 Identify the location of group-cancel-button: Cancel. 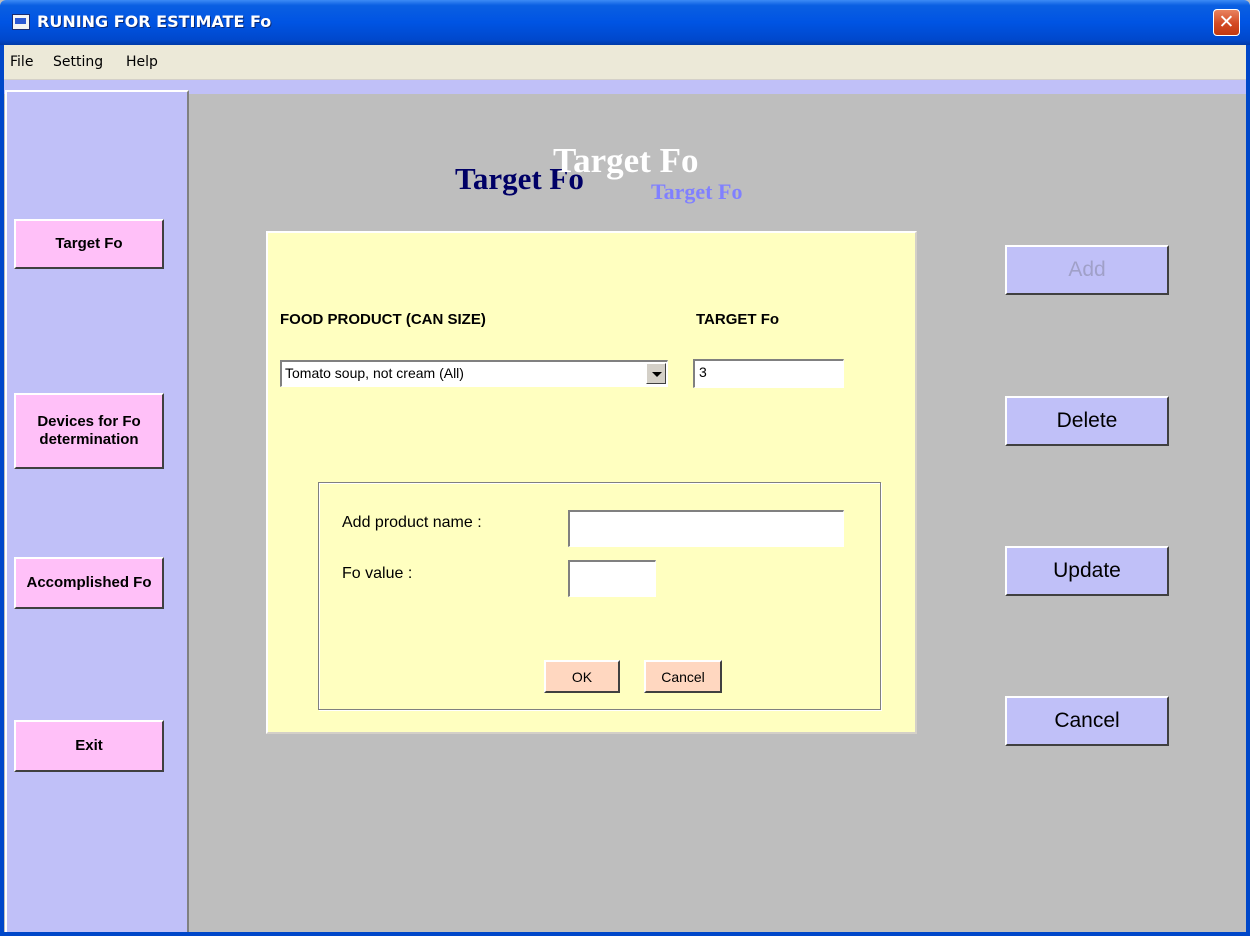
(683, 676).